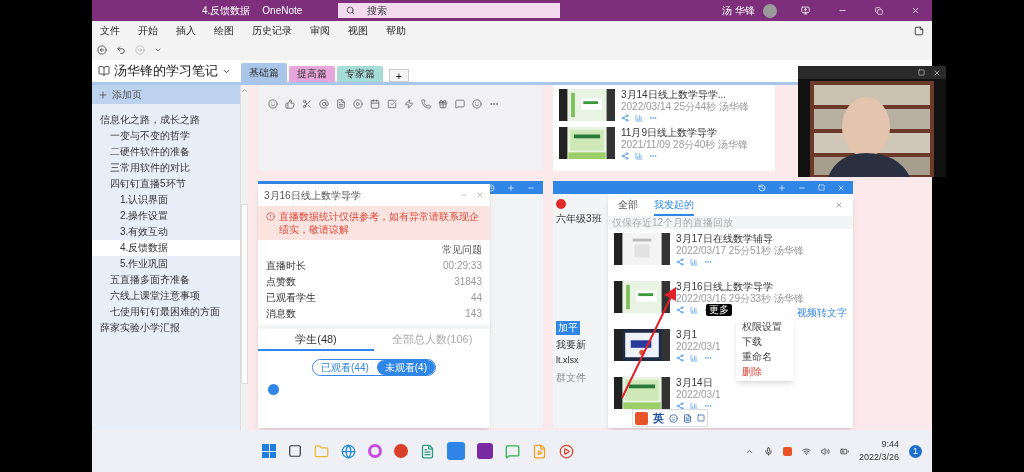 This screenshot has height=472, width=1024. What do you see at coordinates (462, 265) in the screenshot?
I see `stat-value: 00:29:33` at bounding box center [462, 265].